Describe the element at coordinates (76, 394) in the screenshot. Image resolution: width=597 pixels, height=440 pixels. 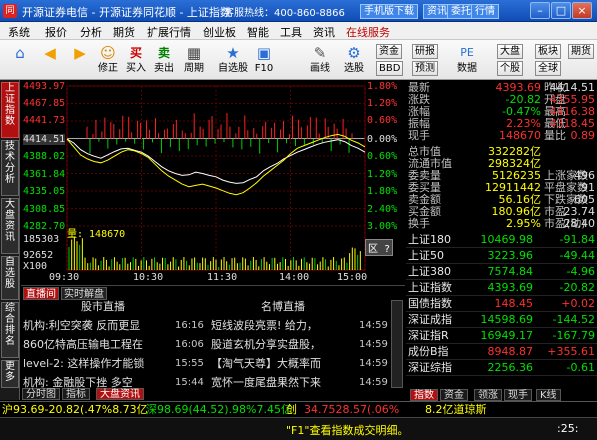
I see `tab-indicator: 指标` at that location.